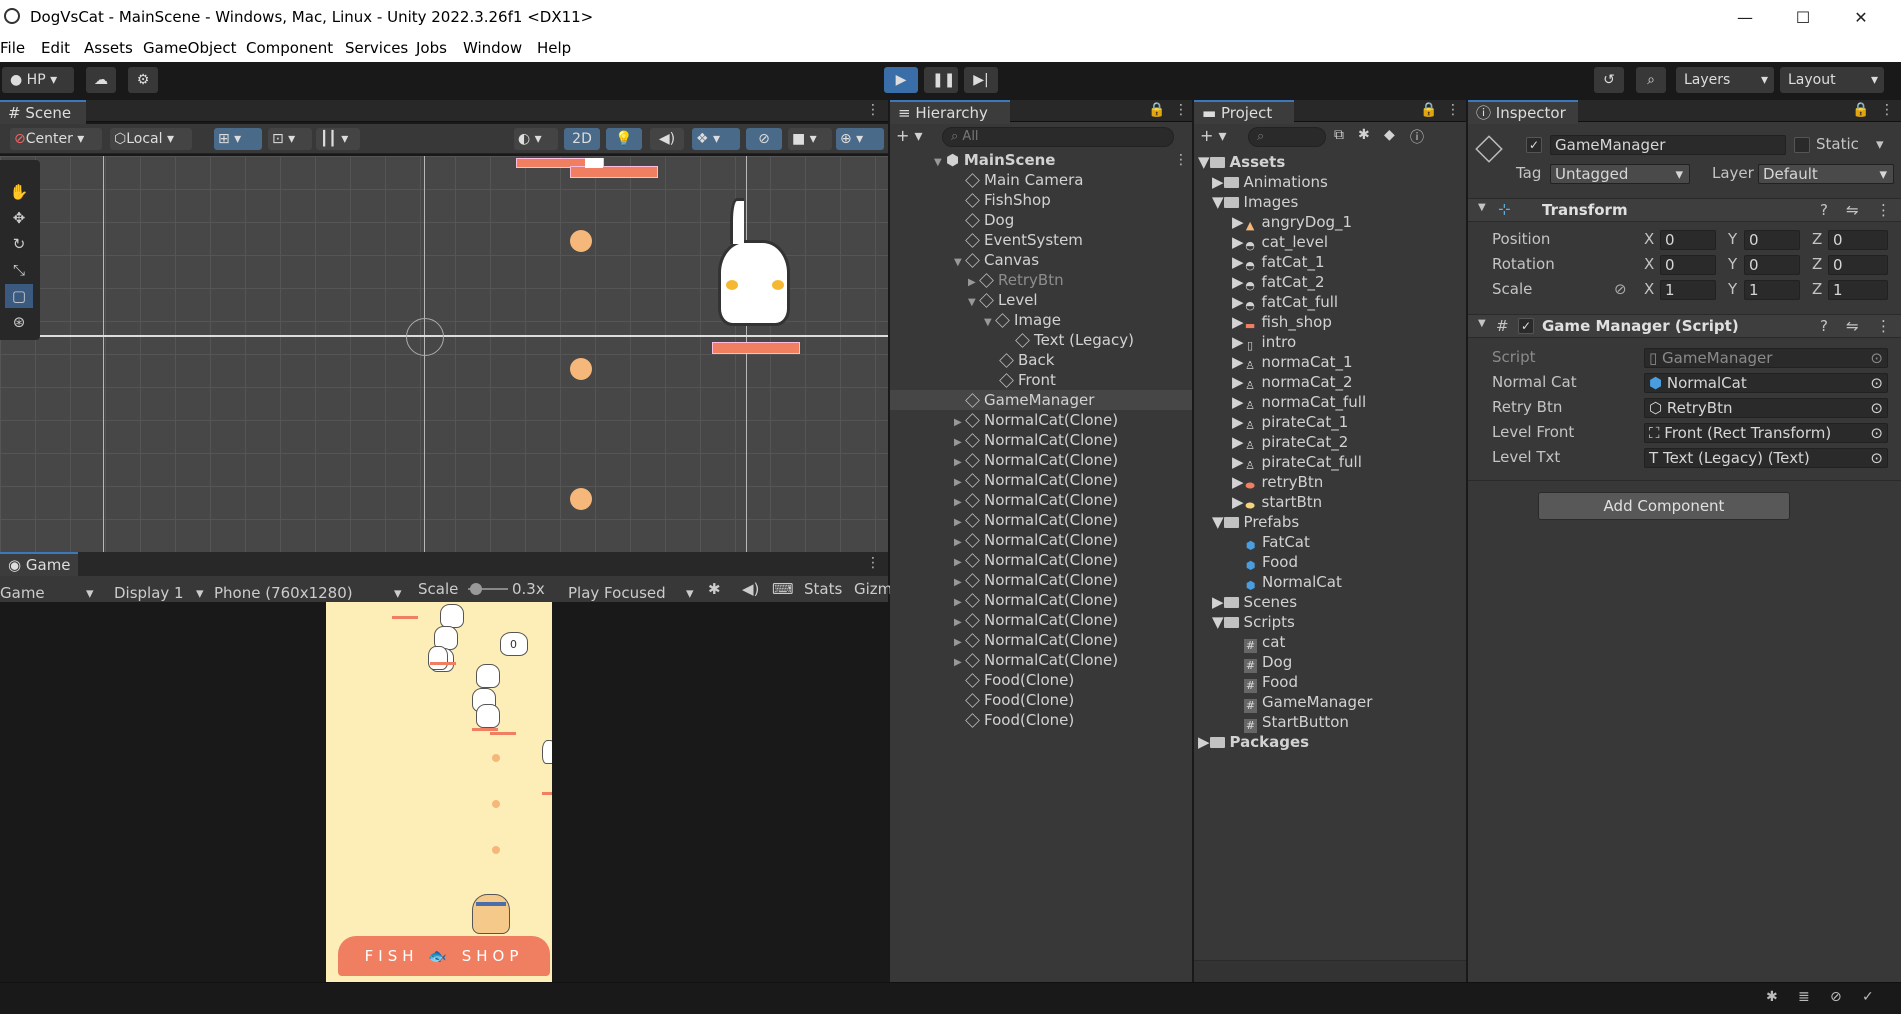 This screenshot has height=1014, width=1901. I want to click on add-button: + ▾, so click(1213, 135).